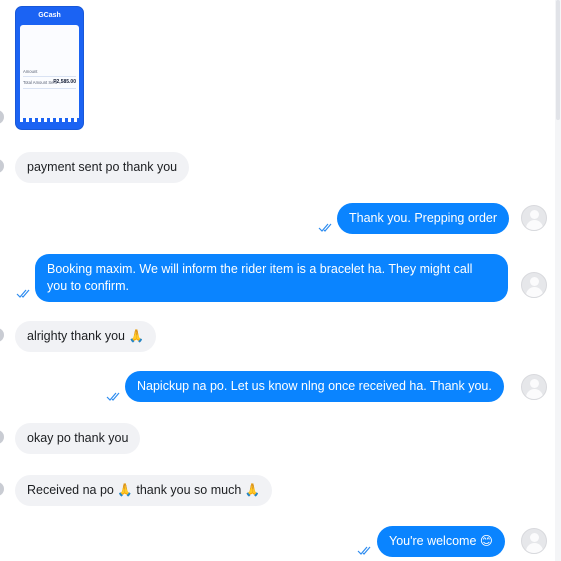 Image resolution: width=561 pixels, height=561 pixels. I want to click on receipt-amount-label: Total Amount Sent, so click(40, 82).